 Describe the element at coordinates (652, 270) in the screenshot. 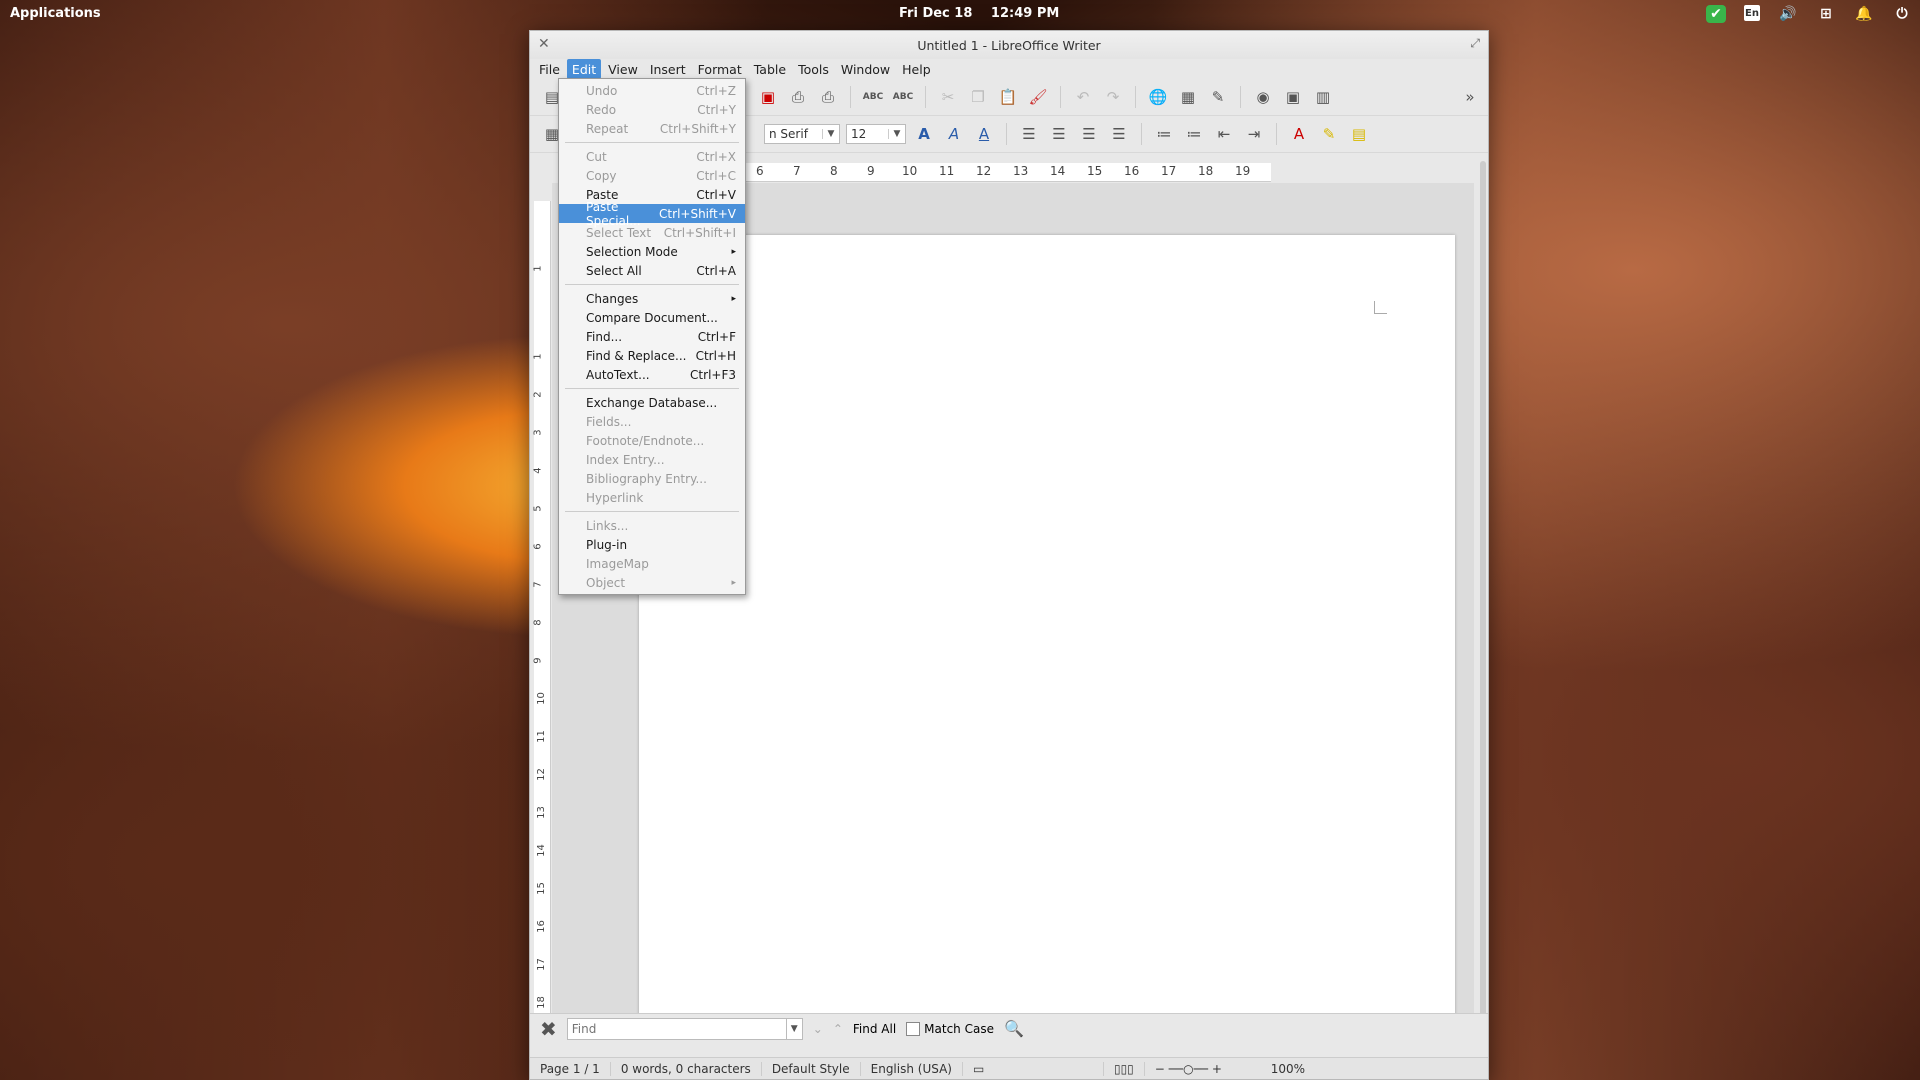

I see `edit-menu-item-select-all: Select All Ctrl+A` at that location.